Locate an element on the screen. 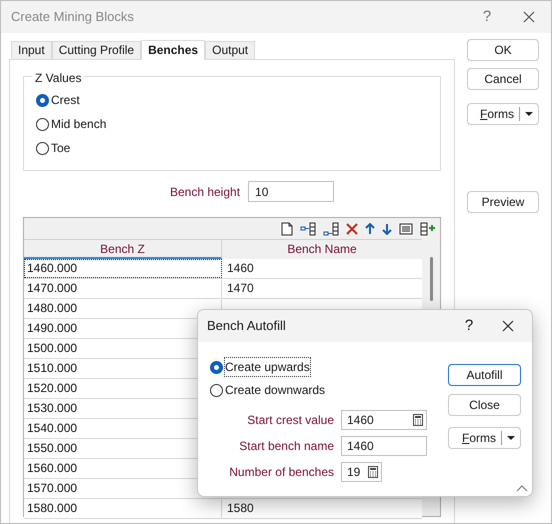  insert-row-icon is located at coordinates (308, 229).